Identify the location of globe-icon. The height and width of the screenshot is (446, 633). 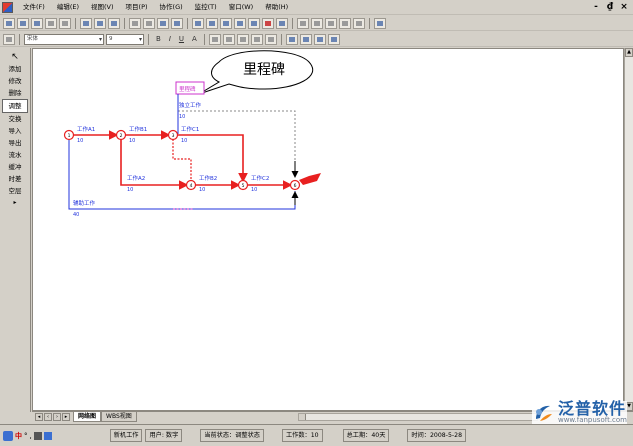
(282, 23).